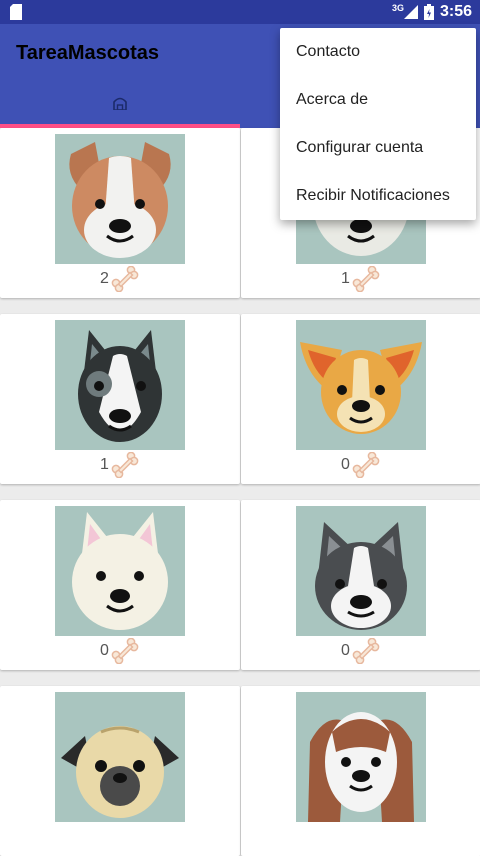 The image size is (480, 856). What do you see at coordinates (378, 148) in the screenshot?
I see `menu-item-configurar-cuenta: Configurar cuenta` at bounding box center [378, 148].